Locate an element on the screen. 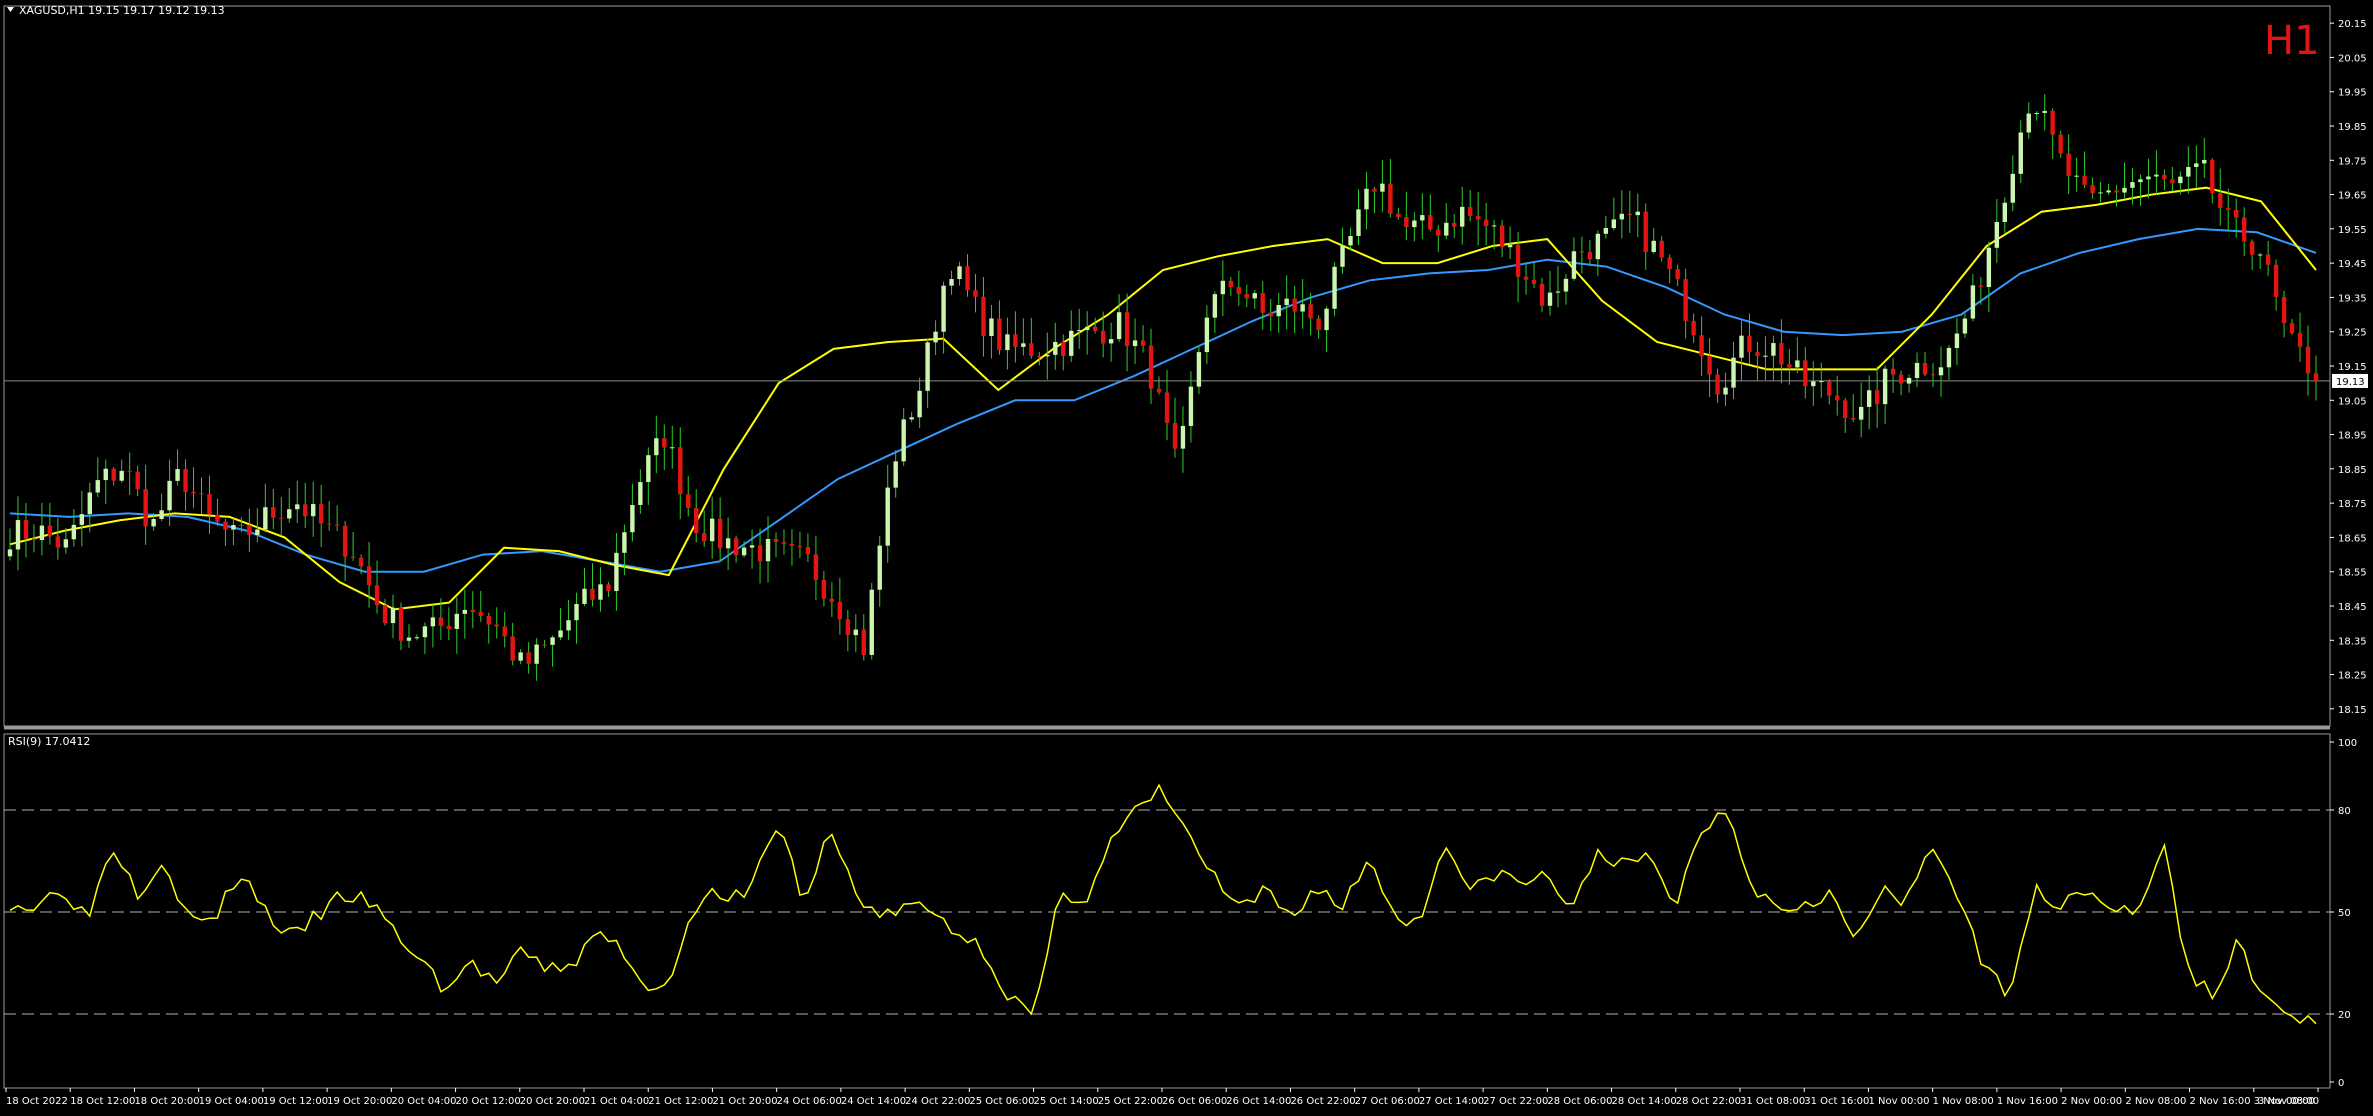  price-axis-label: 18.35 is located at coordinates (2352, 641).